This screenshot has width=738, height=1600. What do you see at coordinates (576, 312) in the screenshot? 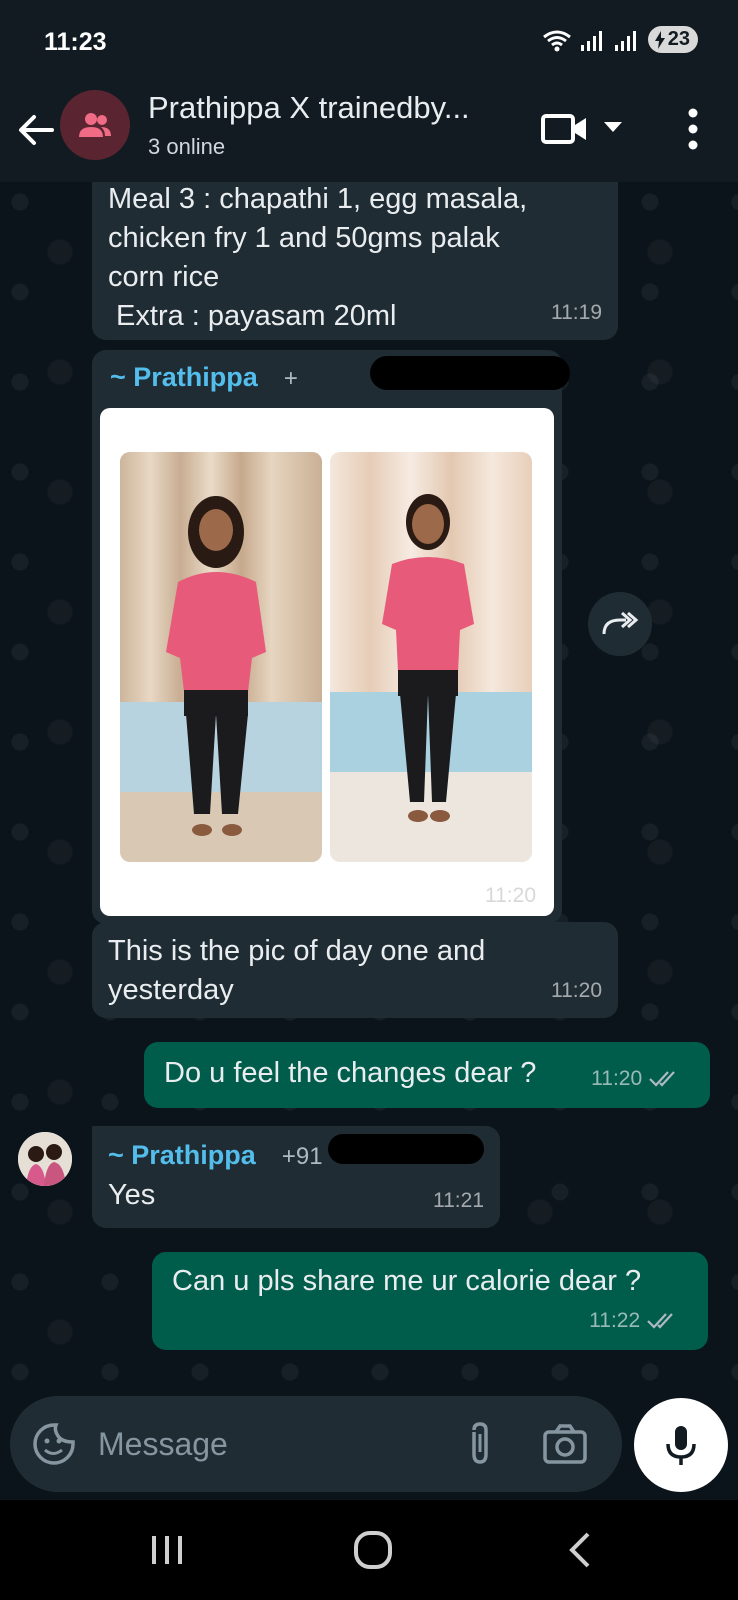
I see `message-time: 11:19` at bounding box center [576, 312].